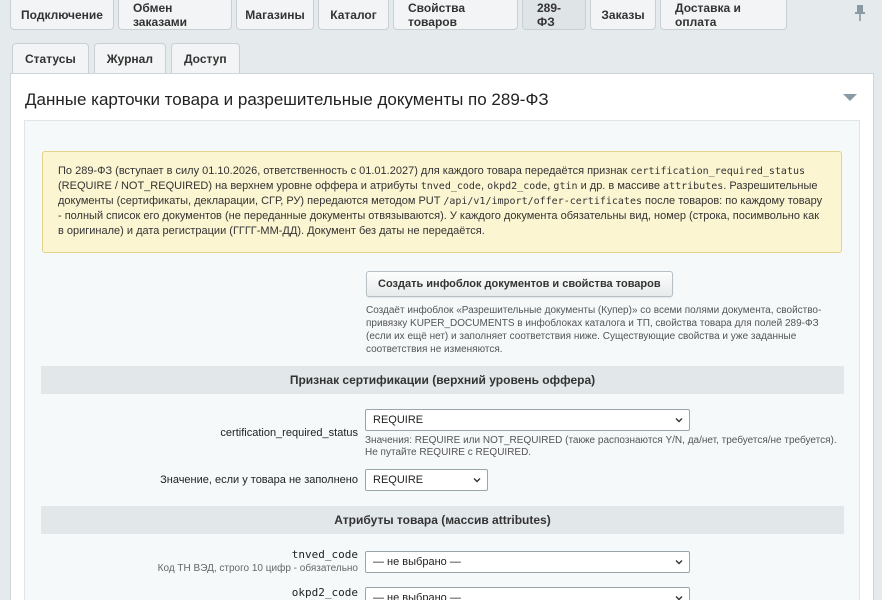 Image resolution: width=882 pixels, height=600 pixels. I want to click on tnved-code-label: tnved_code, so click(324, 554).